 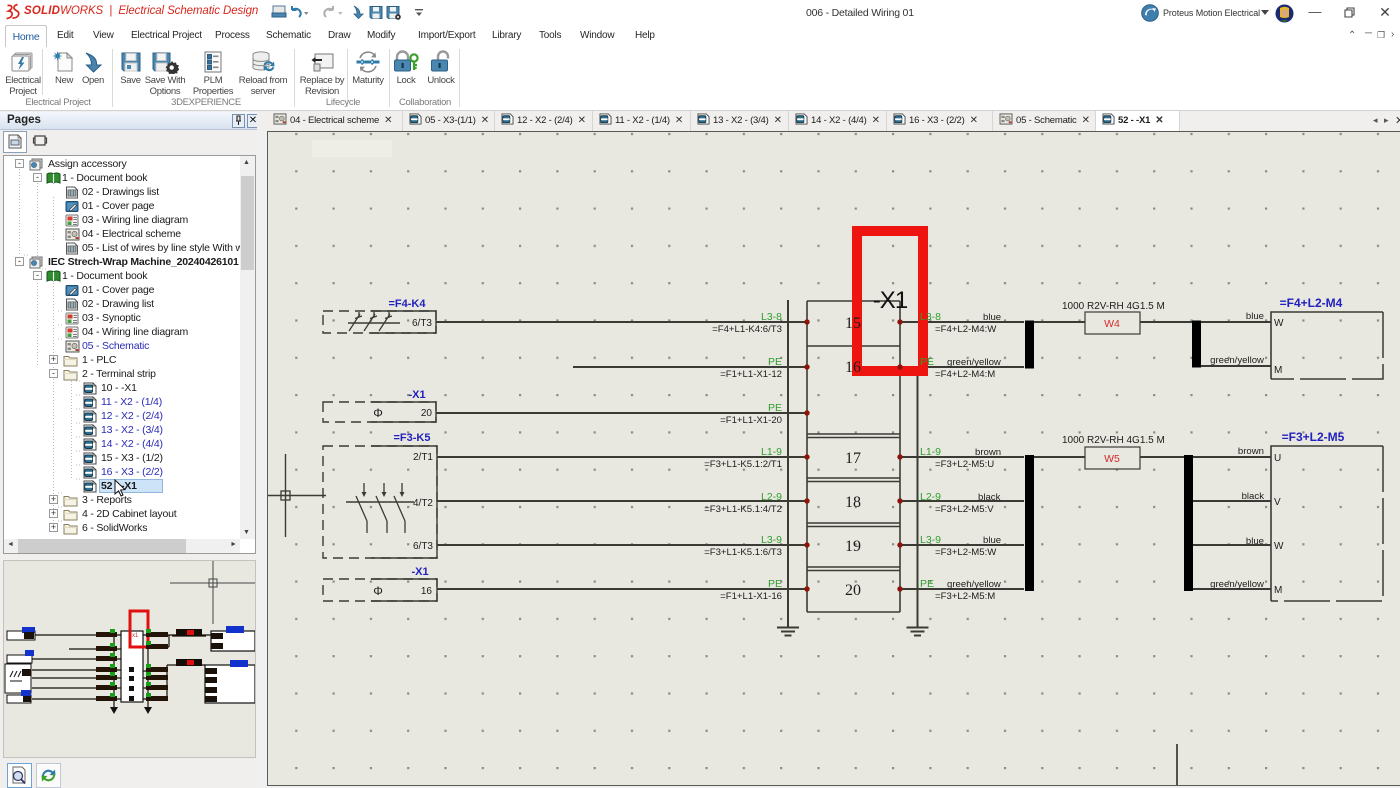 What do you see at coordinates (964, 464) in the screenshot?
I see `svg-text: =F3+L2-M5:U` at bounding box center [964, 464].